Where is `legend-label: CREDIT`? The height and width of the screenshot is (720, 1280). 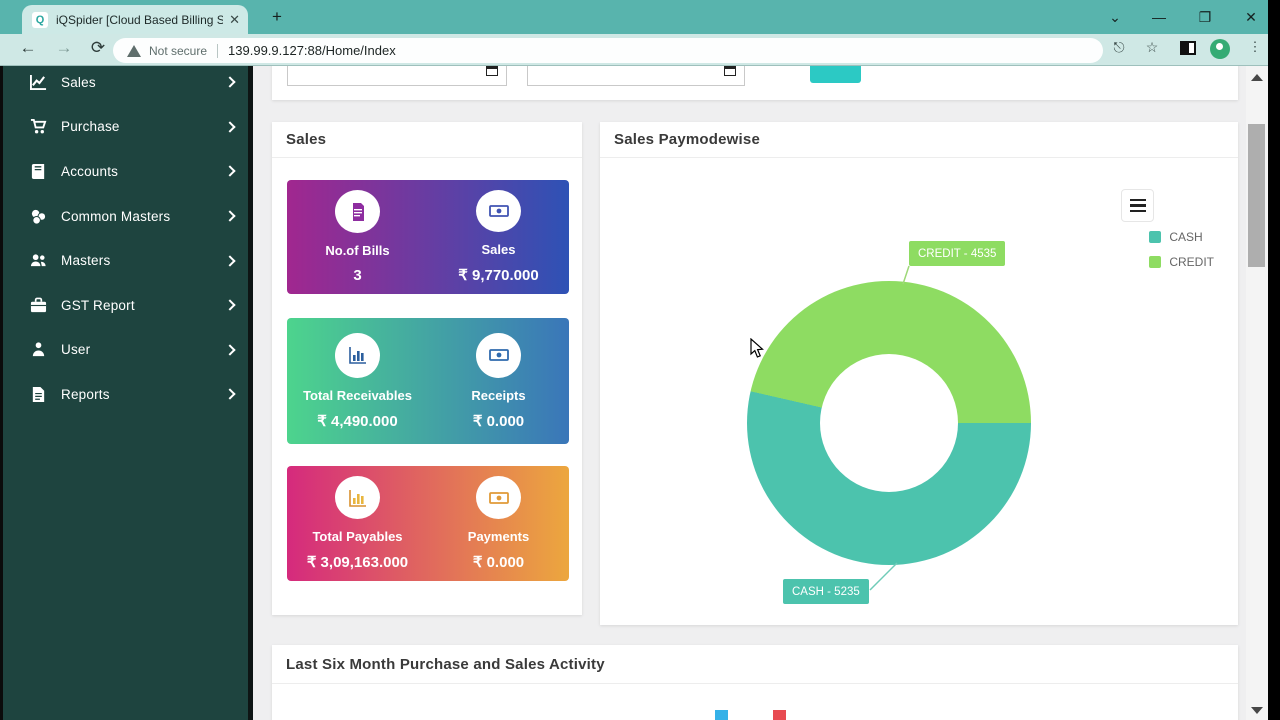
legend-label: CREDIT is located at coordinates (1191, 262).